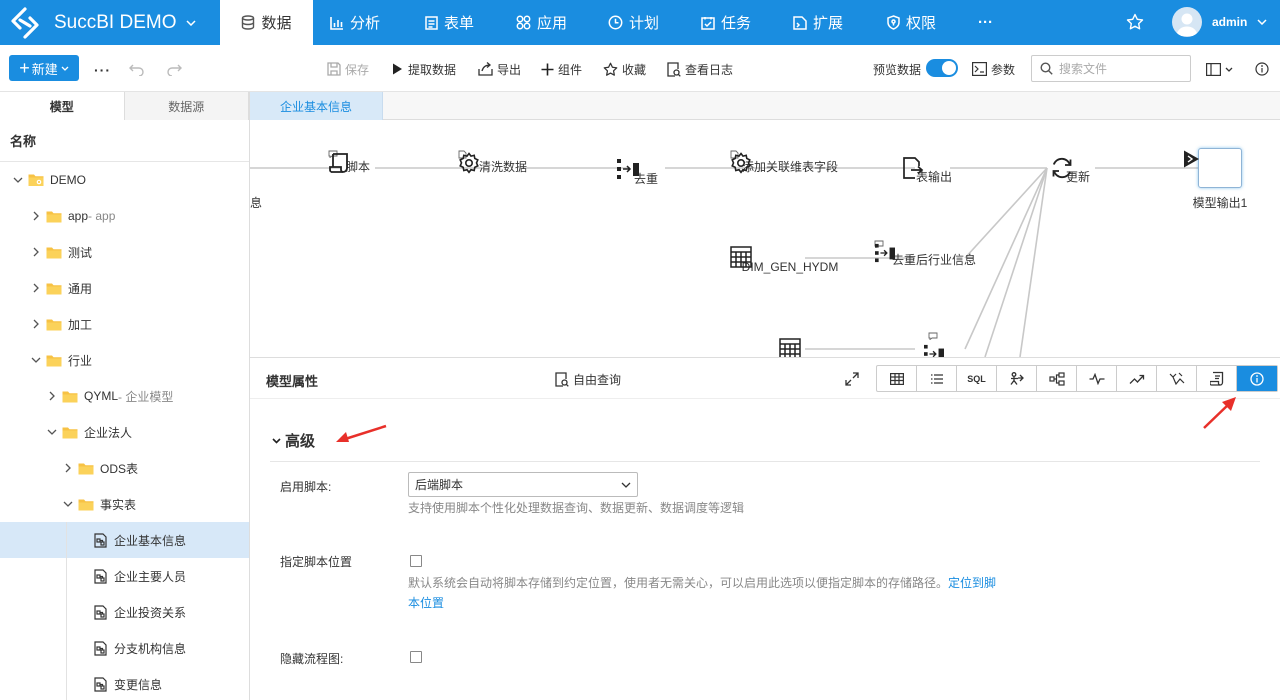  I want to click on export-button: 导出, so click(499, 69).